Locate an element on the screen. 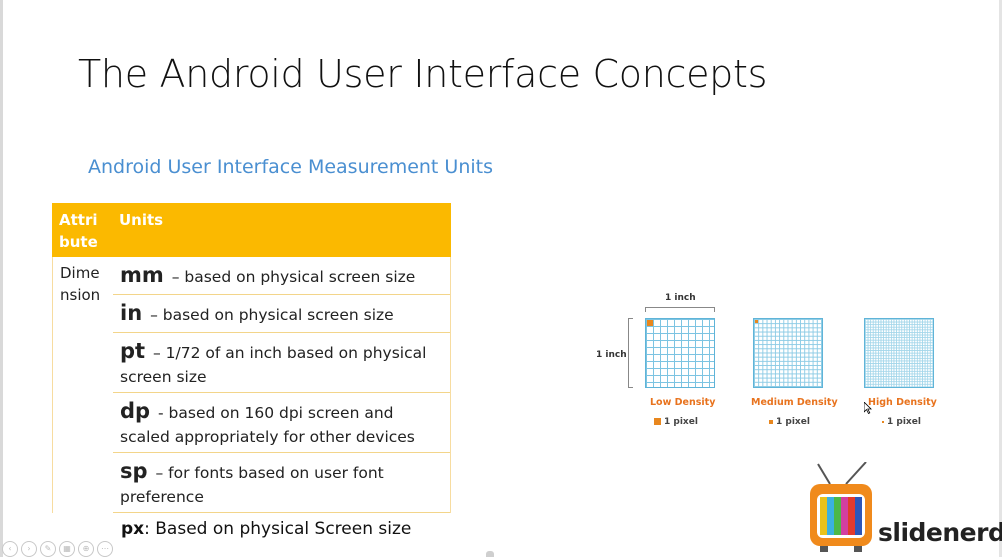 Image resolution: width=1002 pixels, height=558 pixels. pixel-legend-low: 1 pixel is located at coordinates (676, 422).